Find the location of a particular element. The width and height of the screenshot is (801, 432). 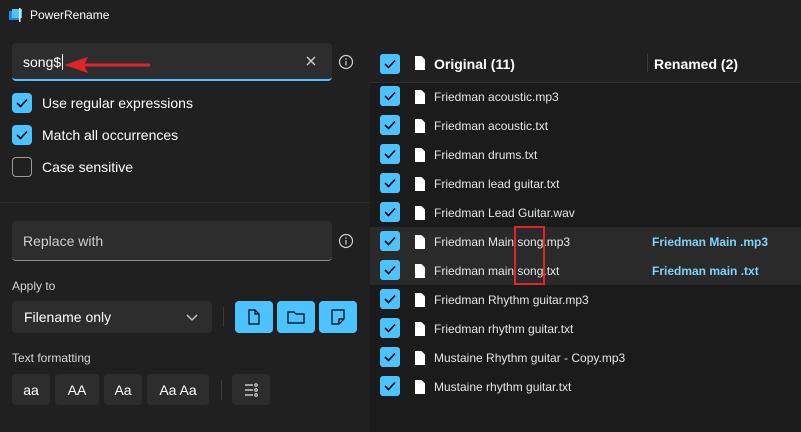

file-row: Friedman drums.txt is located at coordinates (585, 154).